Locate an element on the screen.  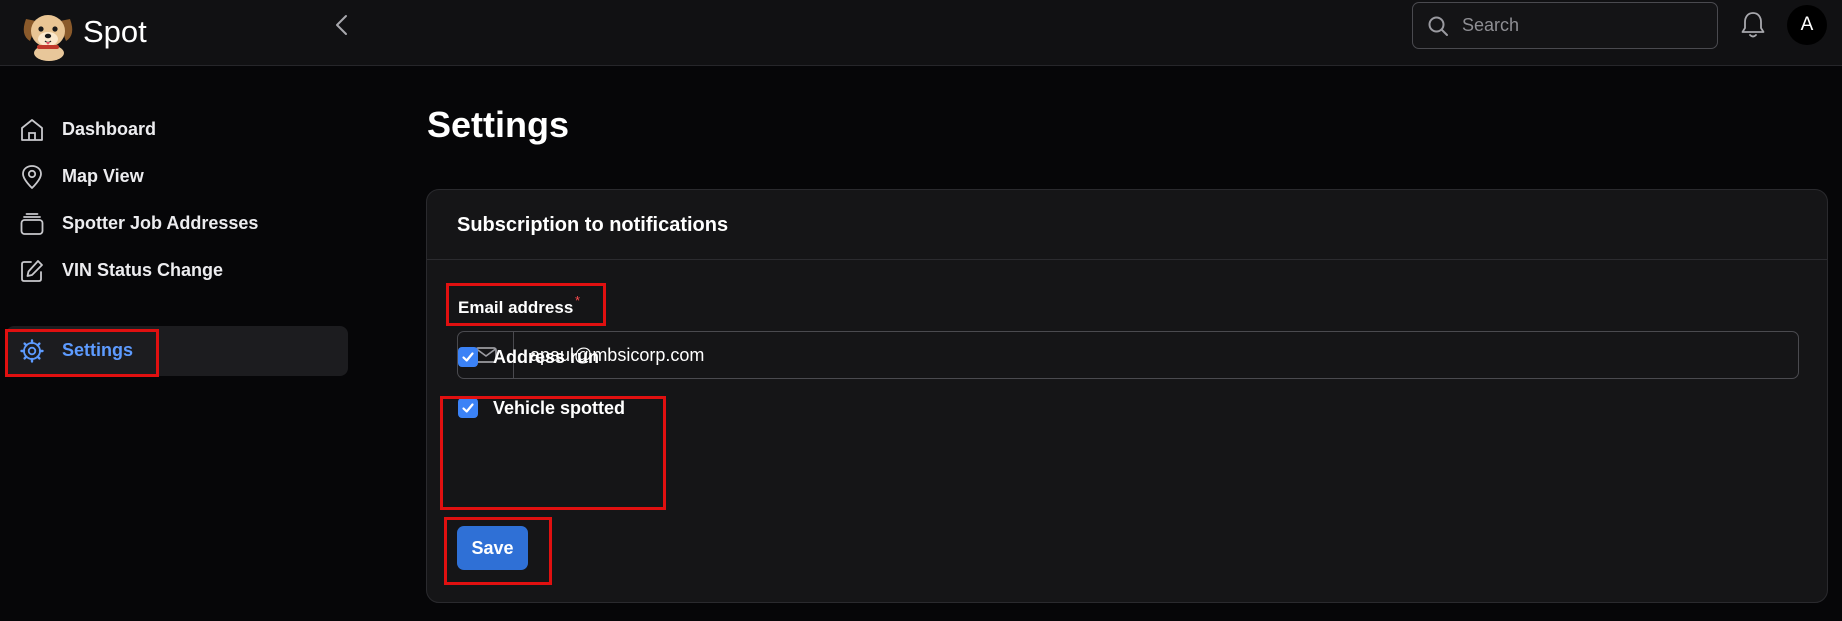
address-run-checkbox is located at coordinates (468, 357).